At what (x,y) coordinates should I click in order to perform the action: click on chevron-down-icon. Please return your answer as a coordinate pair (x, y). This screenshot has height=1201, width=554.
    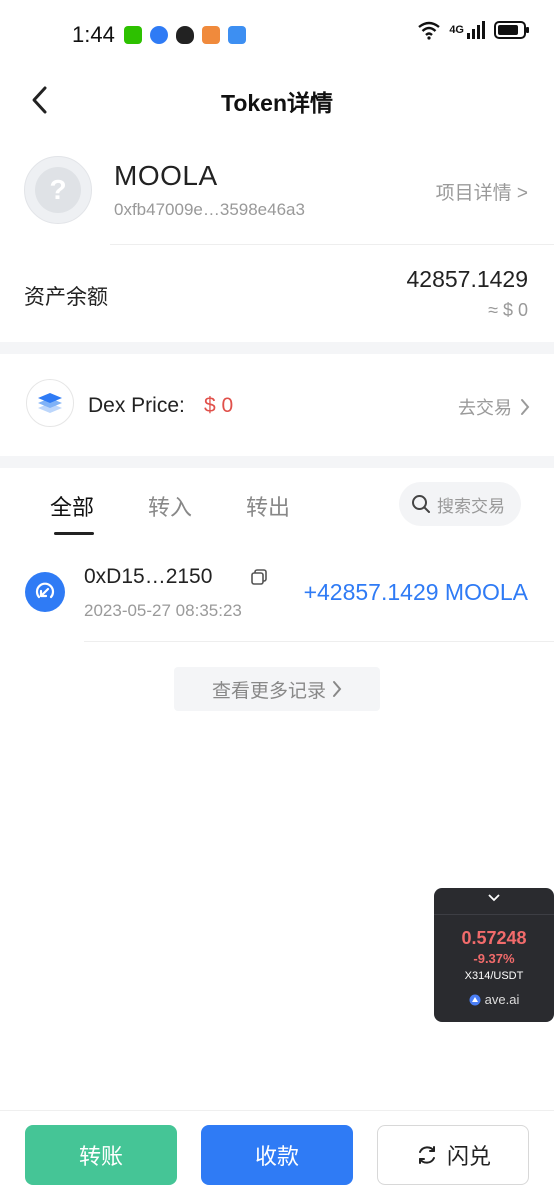
    Looking at the image, I should click on (494, 898).